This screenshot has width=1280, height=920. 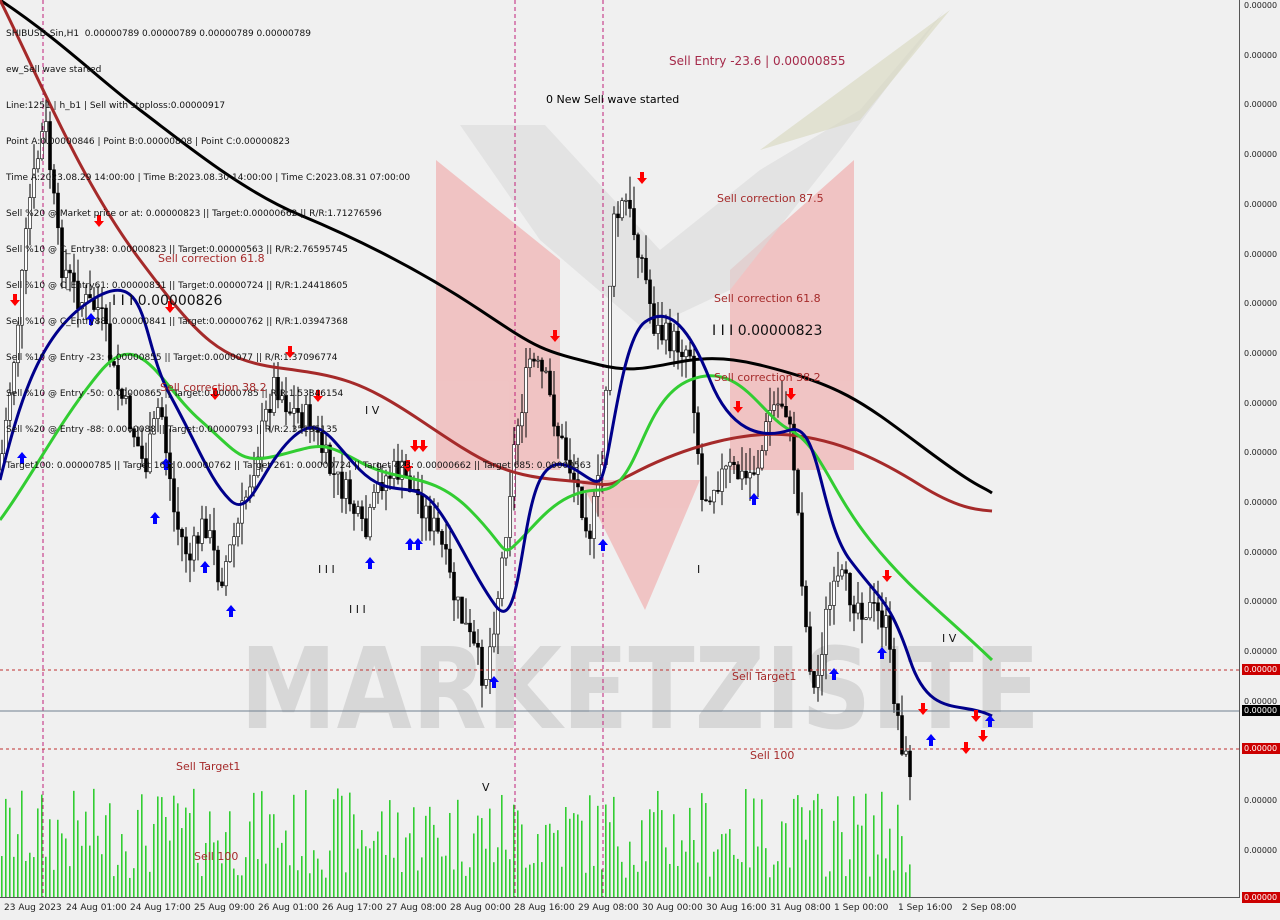 What do you see at coordinates (672, 908) in the screenshot?
I see `time-tick-label: 30 Aug 00:00` at bounding box center [672, 908].